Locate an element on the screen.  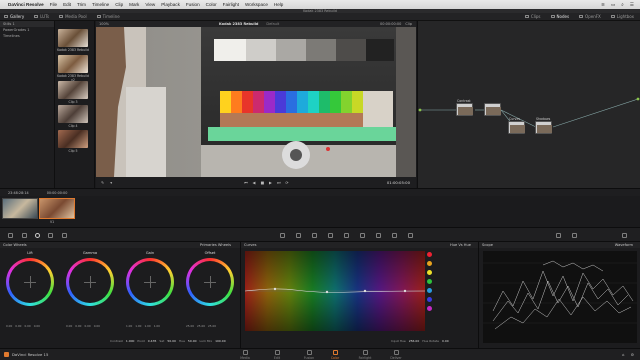
scope-mode: Waveform is located at coordinates (624, 245).